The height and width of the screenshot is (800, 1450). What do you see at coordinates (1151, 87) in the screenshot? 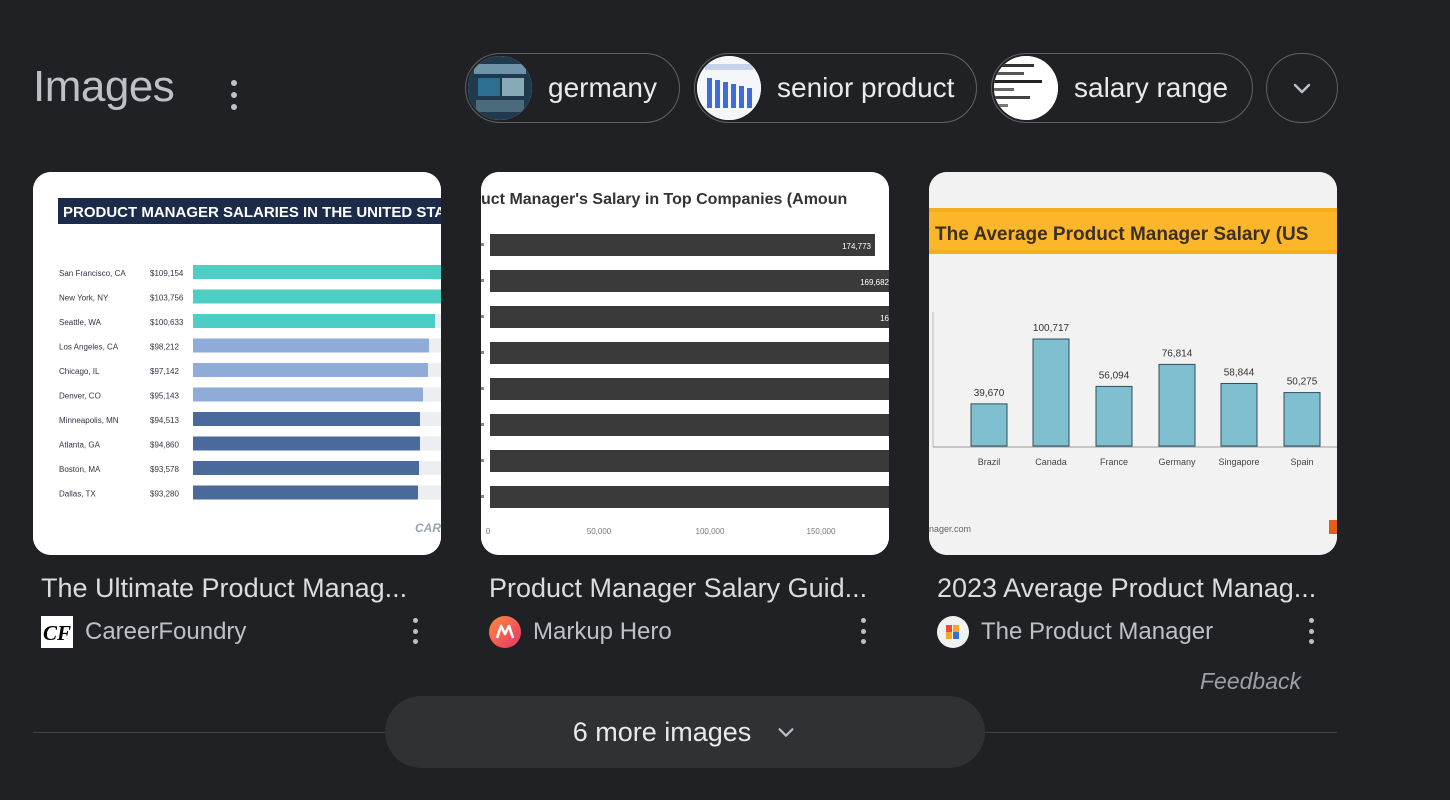
I see `chip-label: salary range` at bounding box center [1151, 87].